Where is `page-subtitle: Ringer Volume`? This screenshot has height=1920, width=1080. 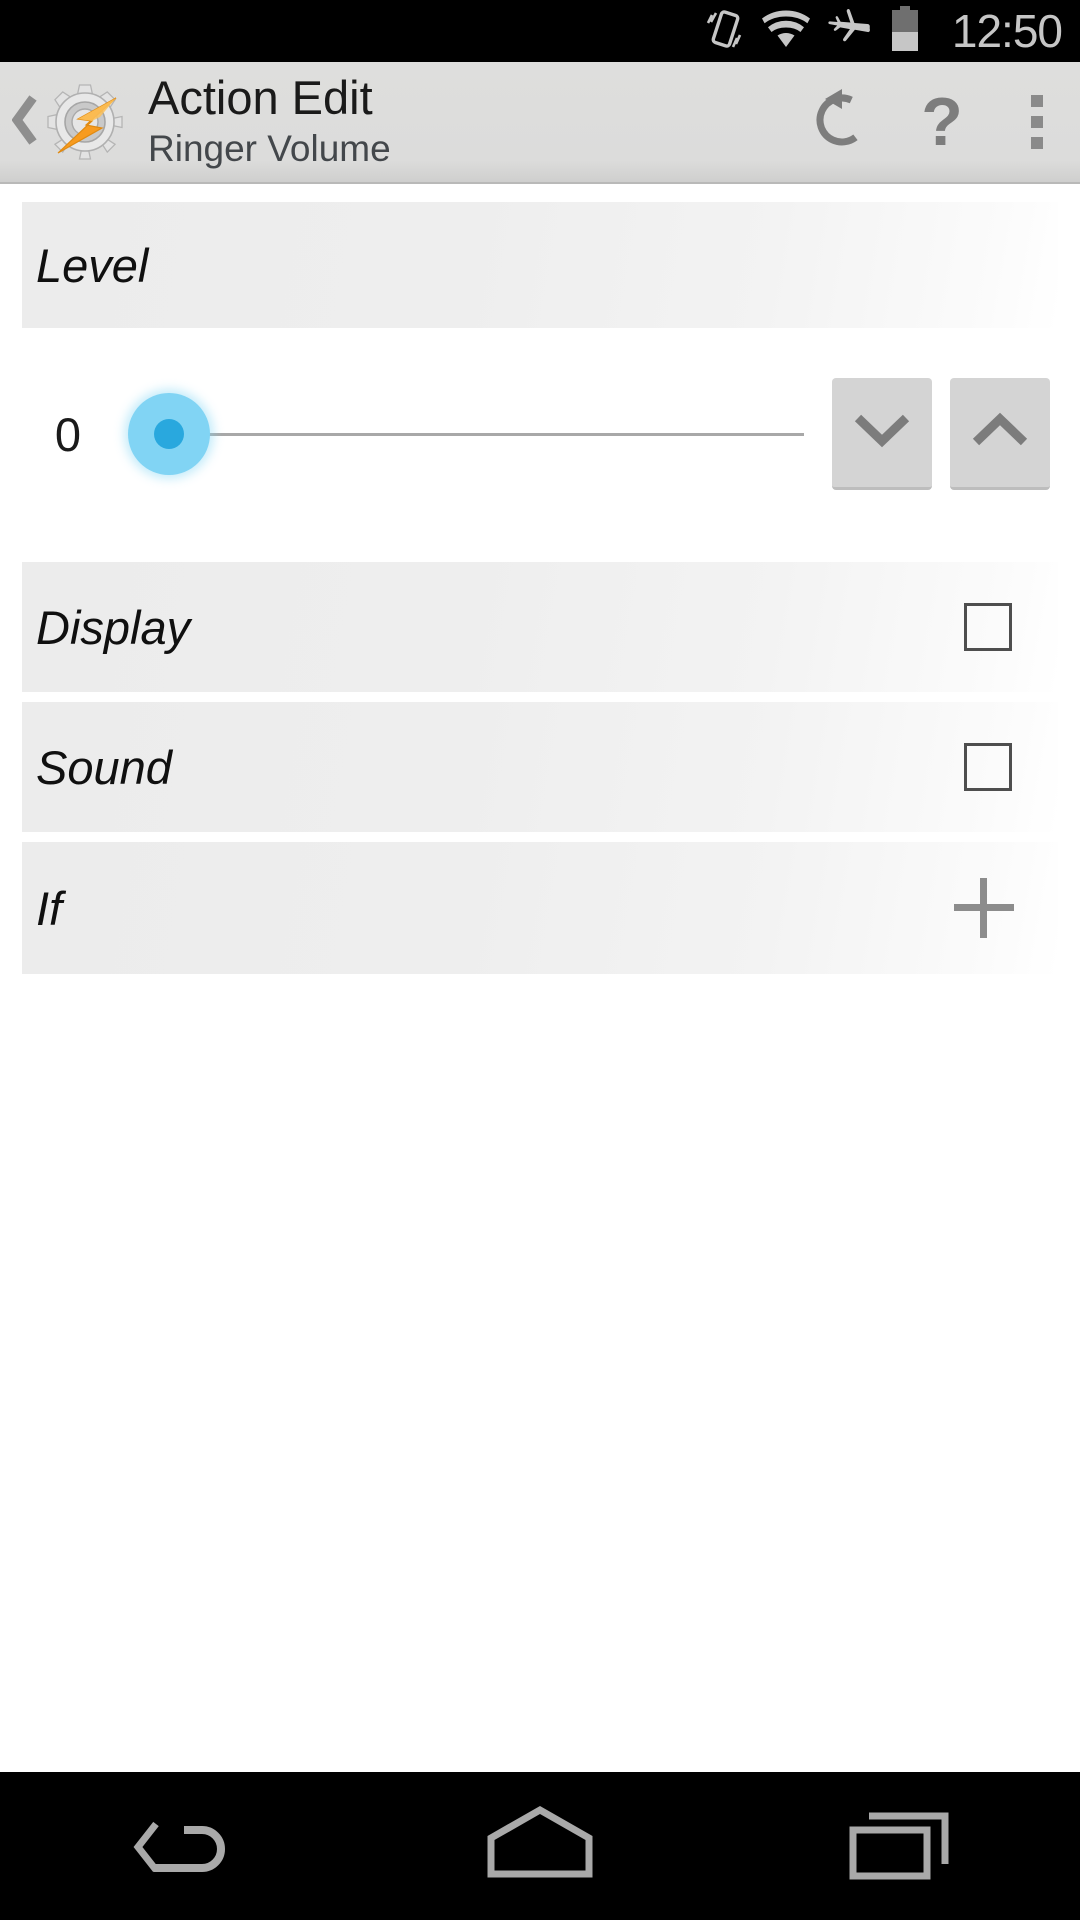 page-subtitle: Ringer Volume is located at coordinates (269, 149).